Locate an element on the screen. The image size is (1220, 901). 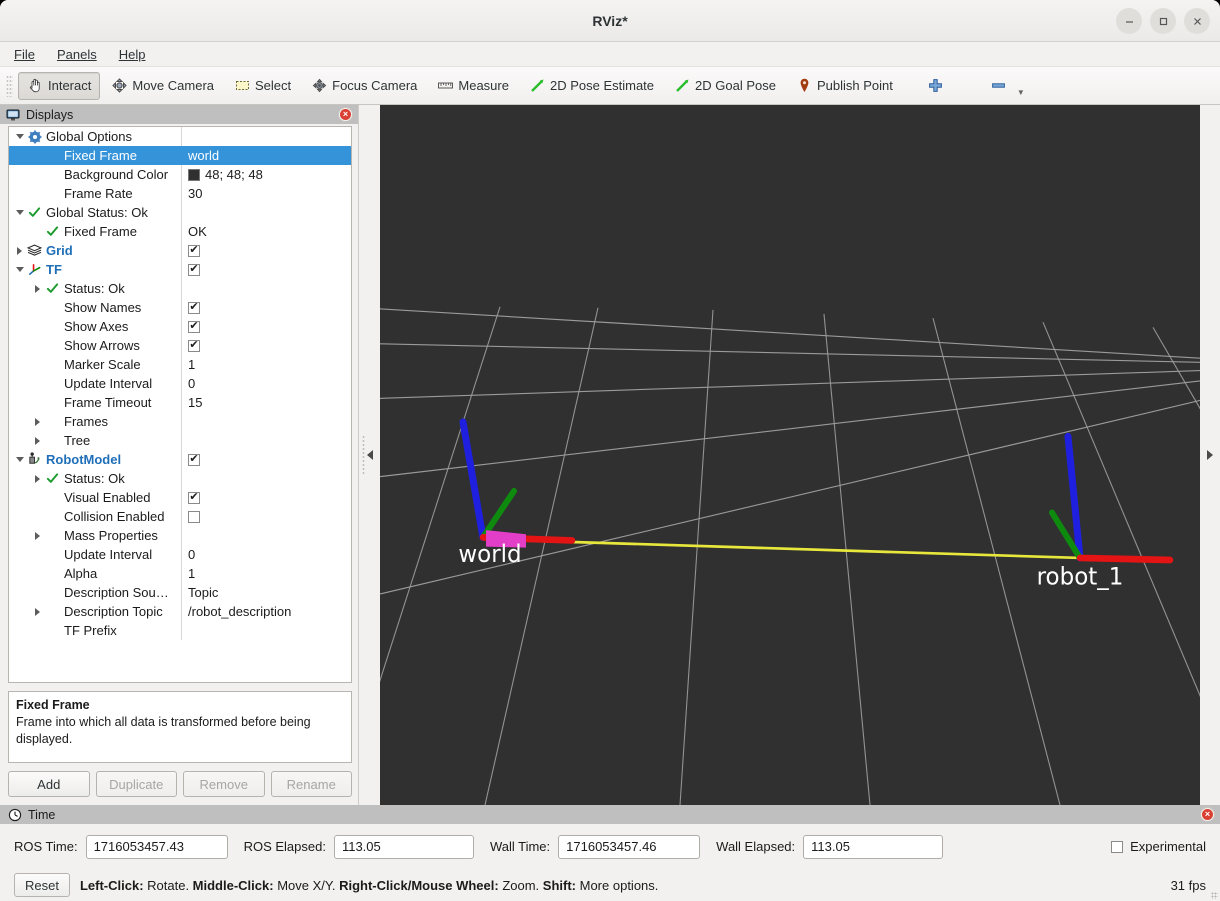
tree-row-global-status-ok: Global Status: Ok is located at coordinates (180, 212).